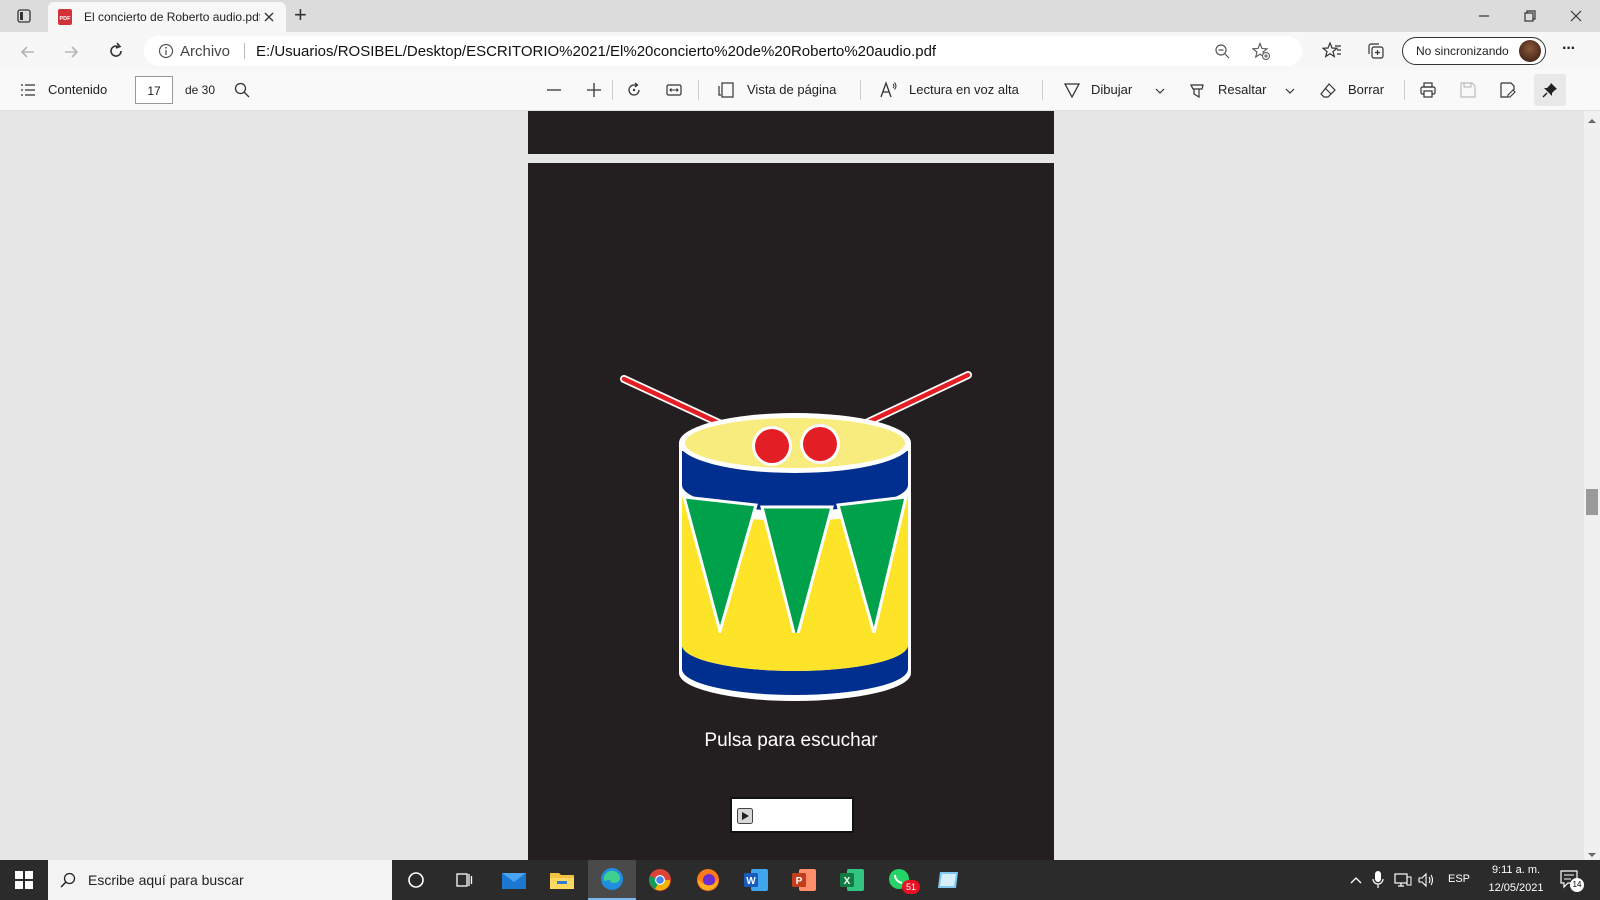 This screenshot has height=900, width=1600. I want to click on excel-icon: X, so click(852, 880).